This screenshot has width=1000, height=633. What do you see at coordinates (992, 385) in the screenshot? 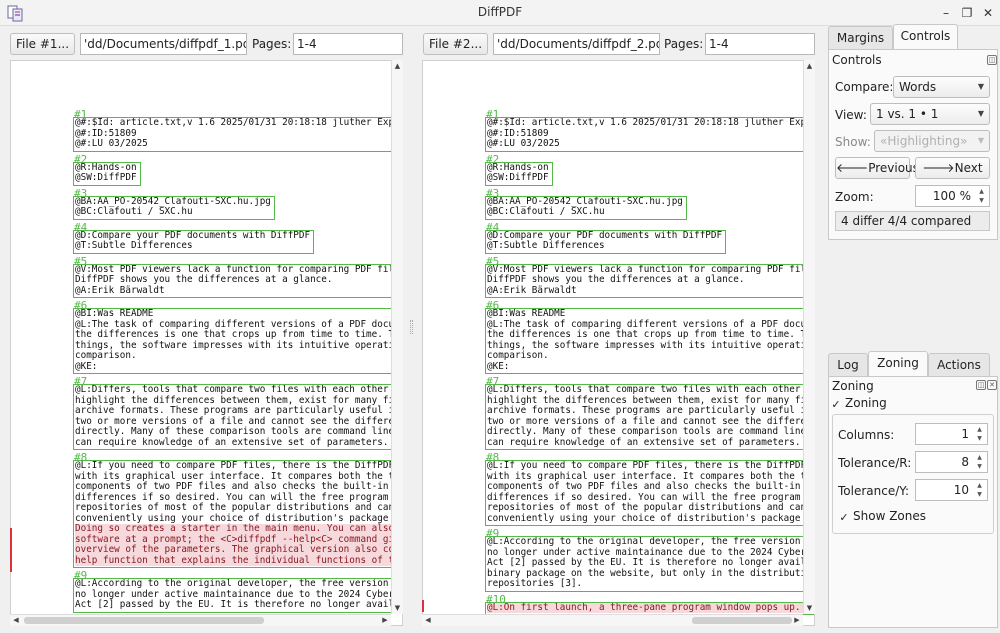
I see `close-panel-icon: ✕` at bounding box center [992, 385].